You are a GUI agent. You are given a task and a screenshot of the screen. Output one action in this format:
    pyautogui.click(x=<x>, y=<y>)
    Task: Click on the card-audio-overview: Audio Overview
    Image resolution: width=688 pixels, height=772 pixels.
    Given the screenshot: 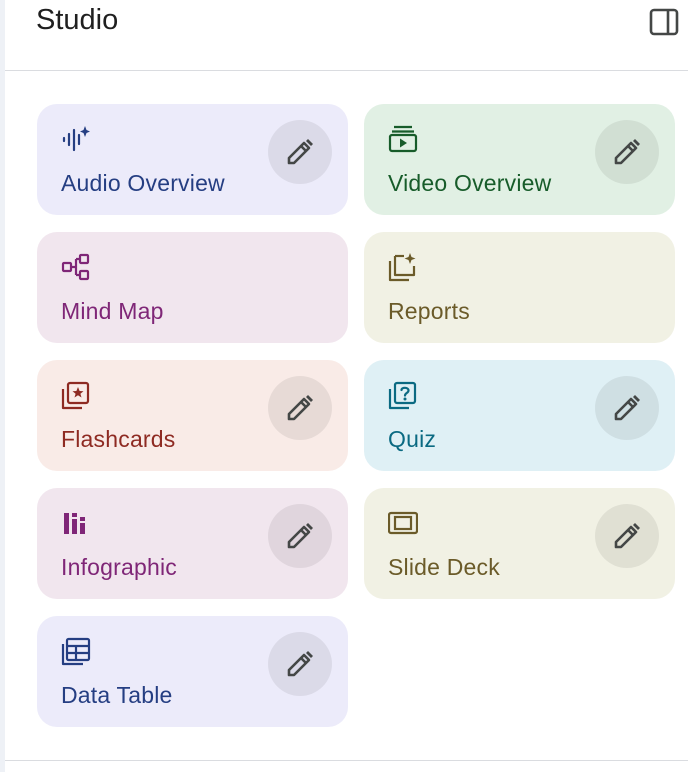 What is the action you would take?
    pyautogui.click(x=192, y=159)
    